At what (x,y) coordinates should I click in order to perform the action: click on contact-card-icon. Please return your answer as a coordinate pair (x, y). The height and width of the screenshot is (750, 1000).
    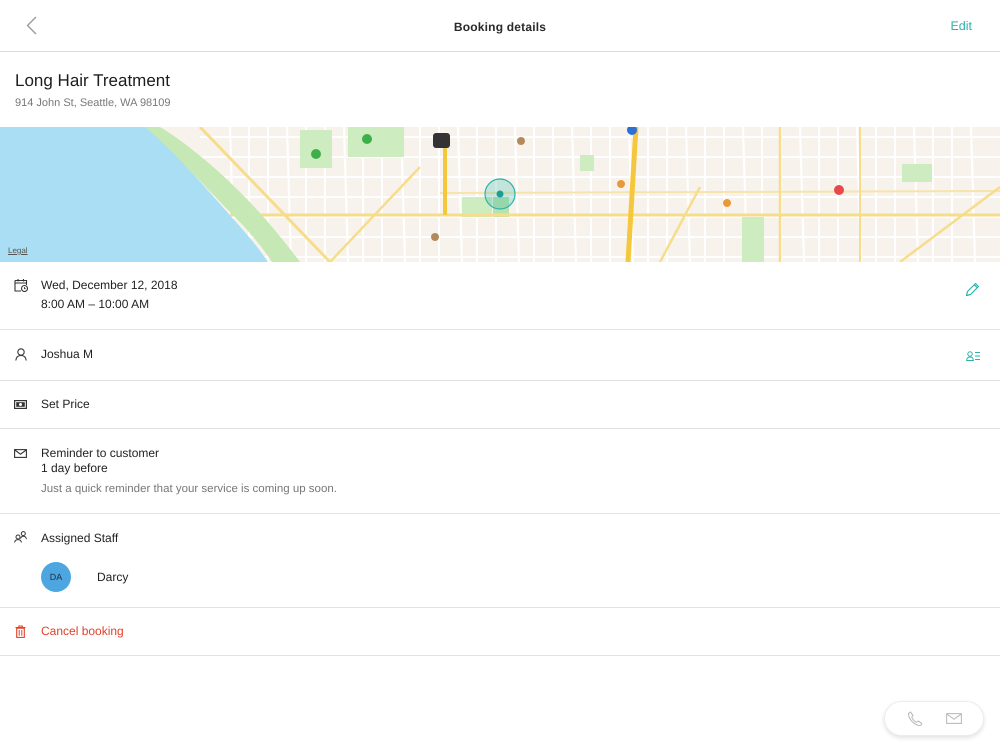
    Looking at the image, I should click on (973, 356).